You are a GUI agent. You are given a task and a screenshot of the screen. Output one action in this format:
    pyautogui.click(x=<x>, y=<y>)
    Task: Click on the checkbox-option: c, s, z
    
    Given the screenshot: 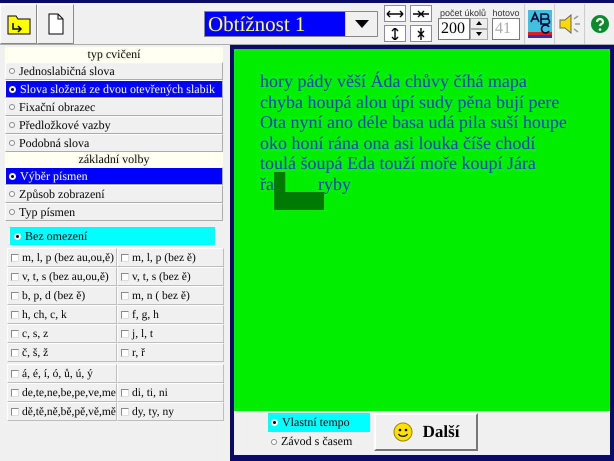 What is the action you would take?
    pyautogui.click(x=62, y=333)
    